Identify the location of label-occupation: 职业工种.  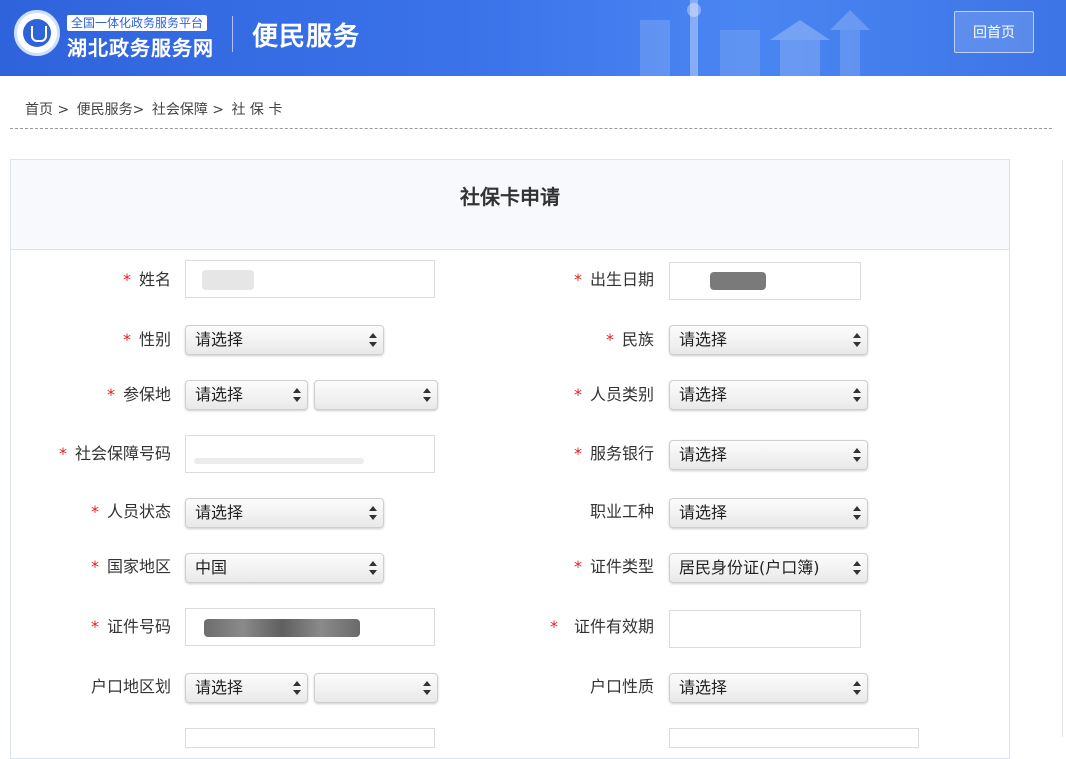
(621, 511).